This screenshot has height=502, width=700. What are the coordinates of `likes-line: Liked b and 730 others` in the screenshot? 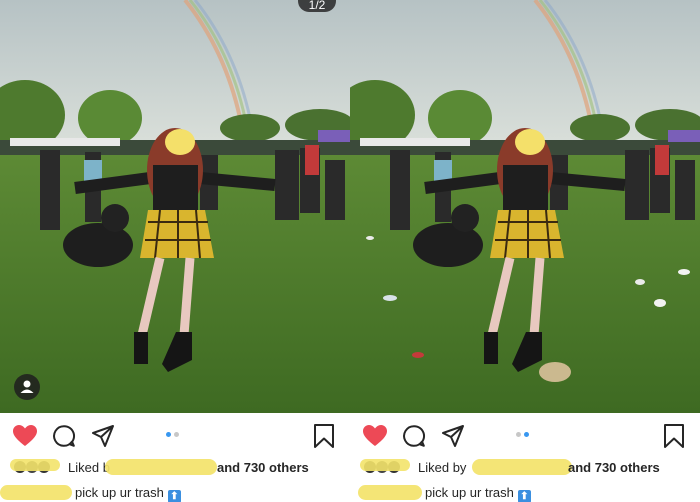 It's located at (177, 468).